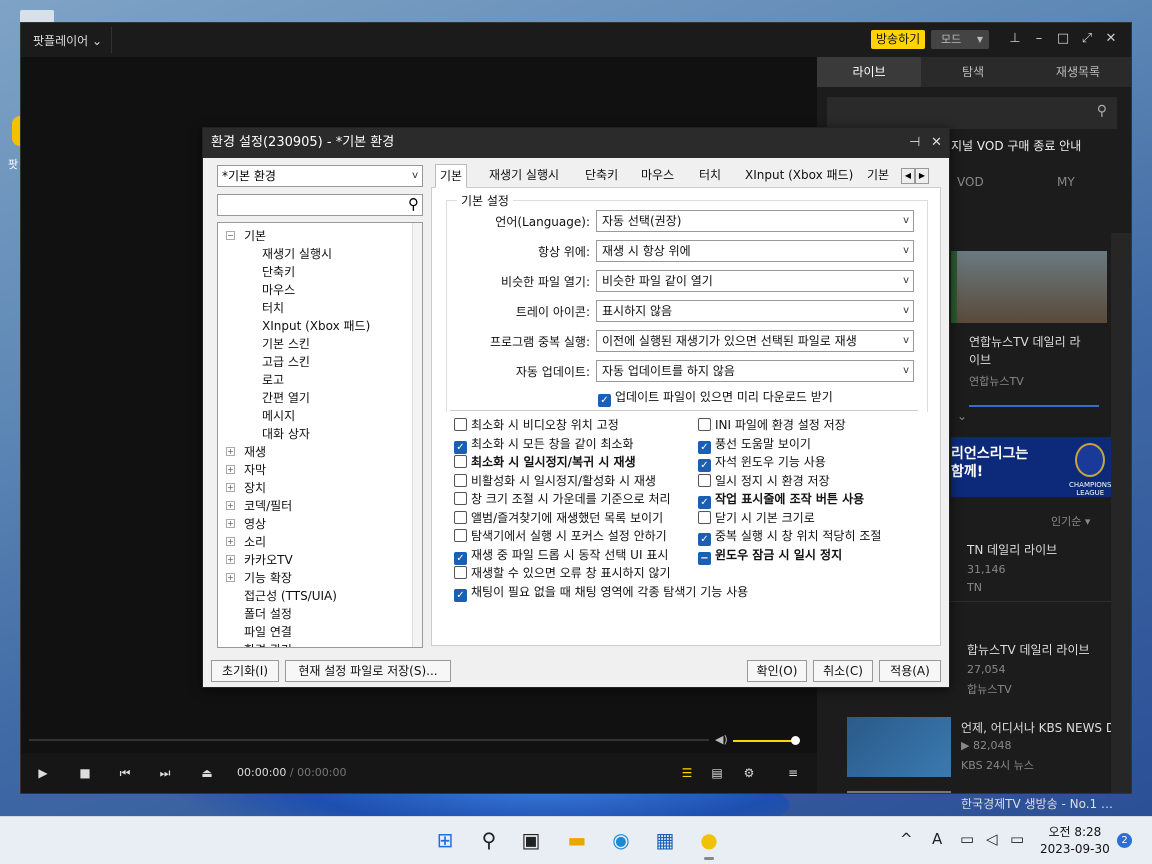  I want to click on setting-select: 이전에 실행된 재생기가 있으면 선택된 파일로 재생 v, so click(755, 341).